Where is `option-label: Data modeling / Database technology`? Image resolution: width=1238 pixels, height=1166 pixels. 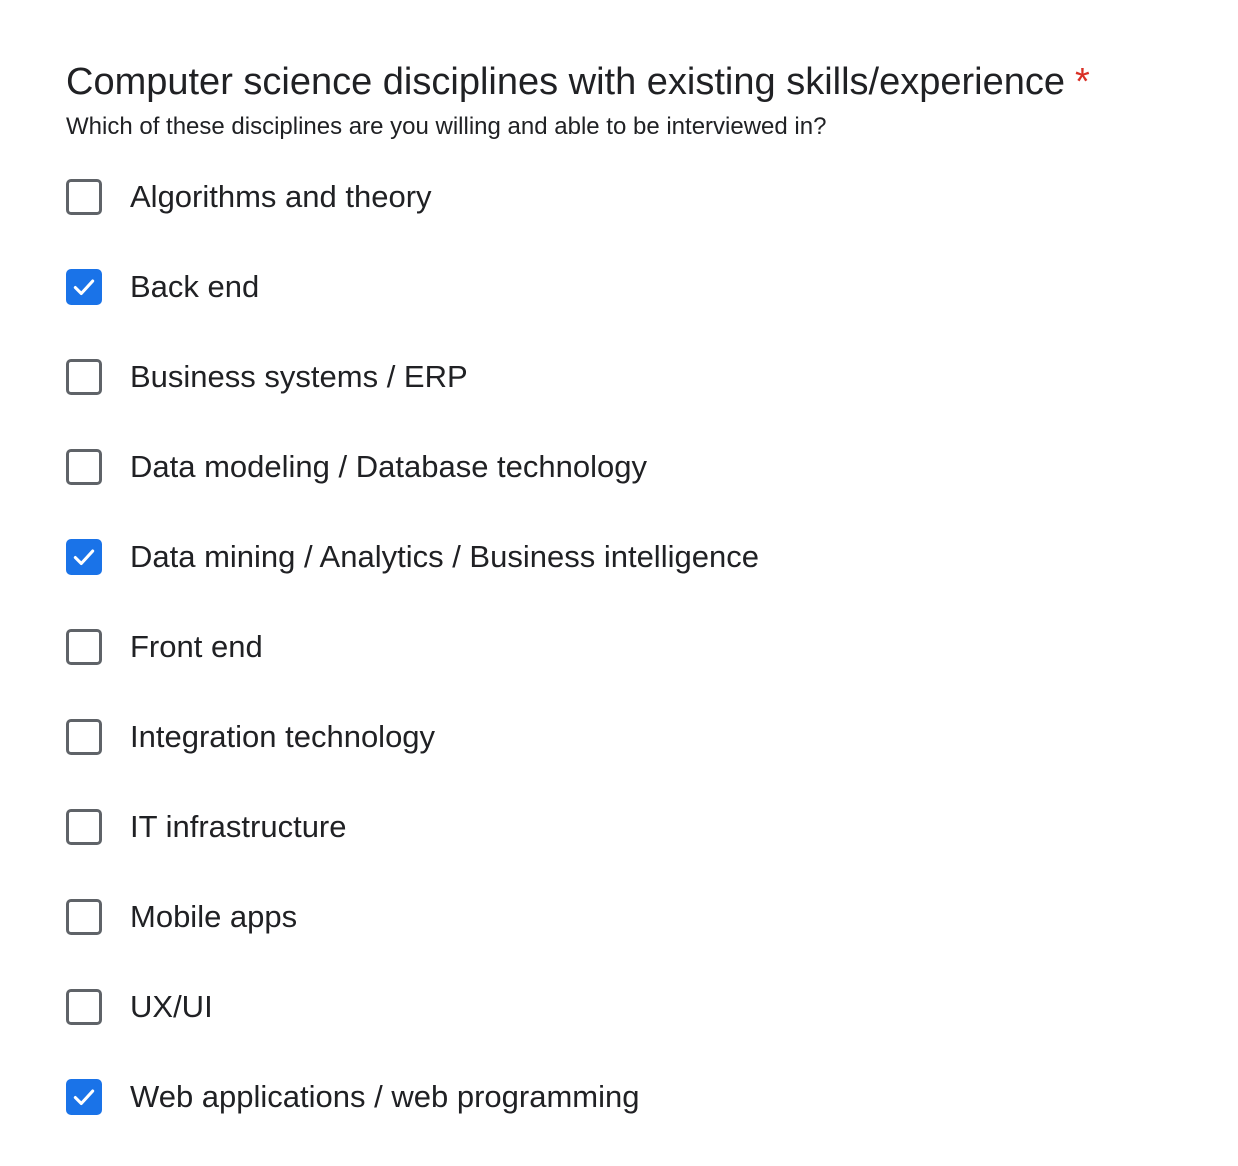 option-label: Data modeling / Database technology is located at coordinates (388, 466).